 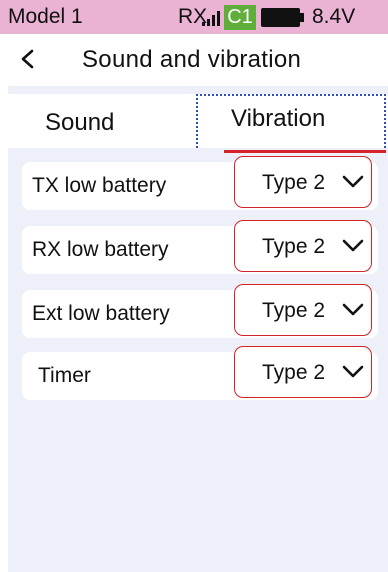 What do you see at coordinates (200, 247) in the screenshot?
I see `setting-row-rx-low-battery: RX low battery Type 2` at bounding box center [200, 247].